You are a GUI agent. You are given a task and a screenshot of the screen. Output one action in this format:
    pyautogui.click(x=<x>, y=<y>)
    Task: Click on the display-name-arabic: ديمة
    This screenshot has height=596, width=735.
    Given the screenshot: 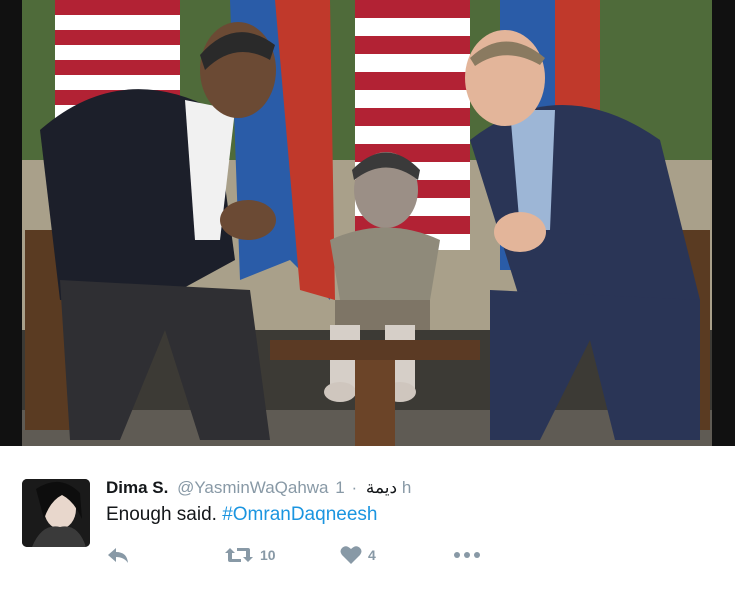 What is the action you would take?
    pyautogui.click(x=381, y=487)
    